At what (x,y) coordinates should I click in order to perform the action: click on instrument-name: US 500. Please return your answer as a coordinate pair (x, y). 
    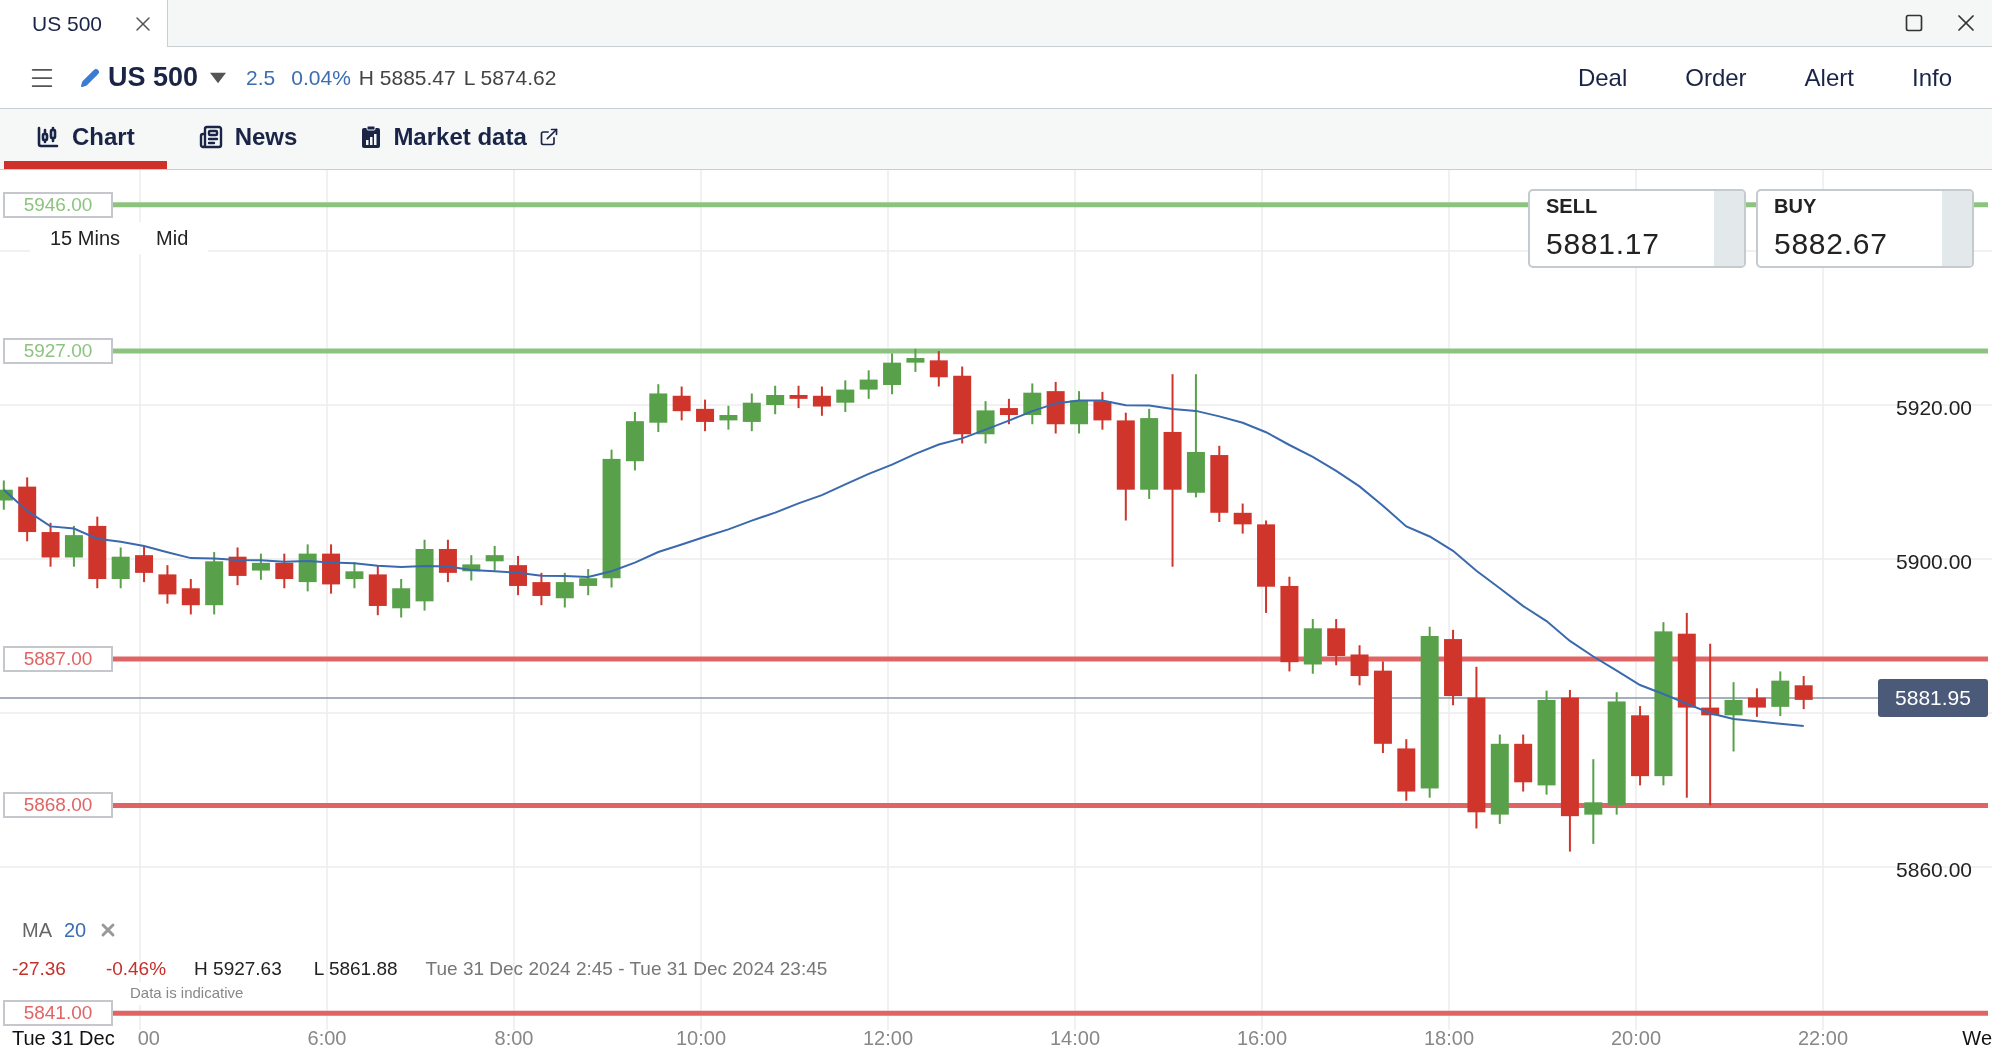
    Looking at the image, I should click on (153, 77).